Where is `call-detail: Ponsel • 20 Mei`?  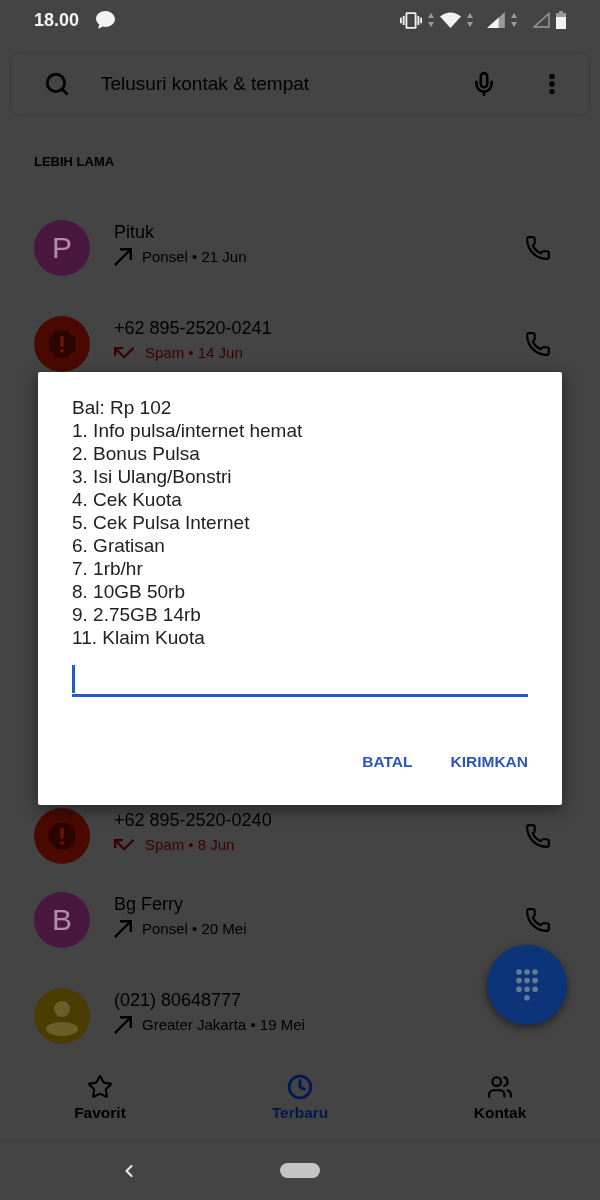
call-detail: Ponsel • 20 Mei is located at coordinates (194, 929).